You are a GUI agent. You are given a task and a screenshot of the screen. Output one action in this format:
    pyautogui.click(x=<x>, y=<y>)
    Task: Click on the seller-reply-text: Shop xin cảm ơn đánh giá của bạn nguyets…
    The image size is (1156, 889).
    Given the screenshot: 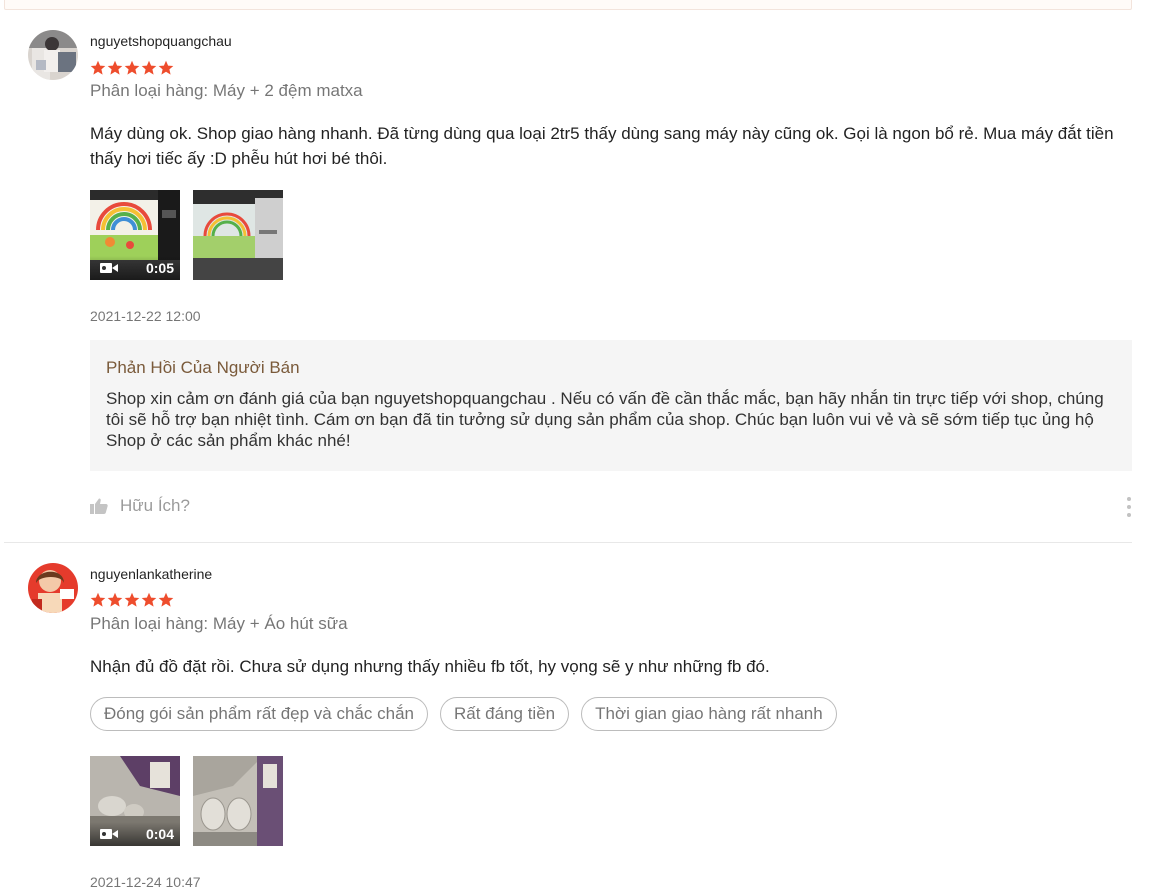 What is the action you would take?
    pyautogui.click(x=605, y=419)
    